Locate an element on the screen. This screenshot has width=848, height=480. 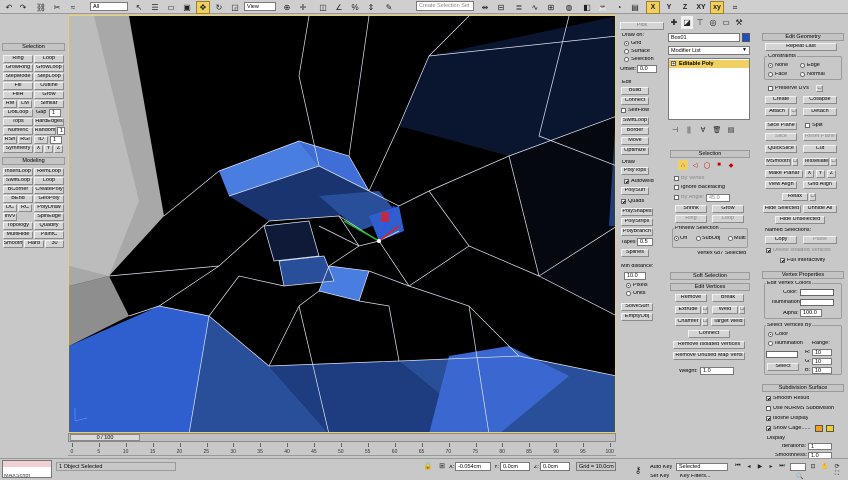
by-angle-spinner: 45.0 is located at coordinates (718, 198).